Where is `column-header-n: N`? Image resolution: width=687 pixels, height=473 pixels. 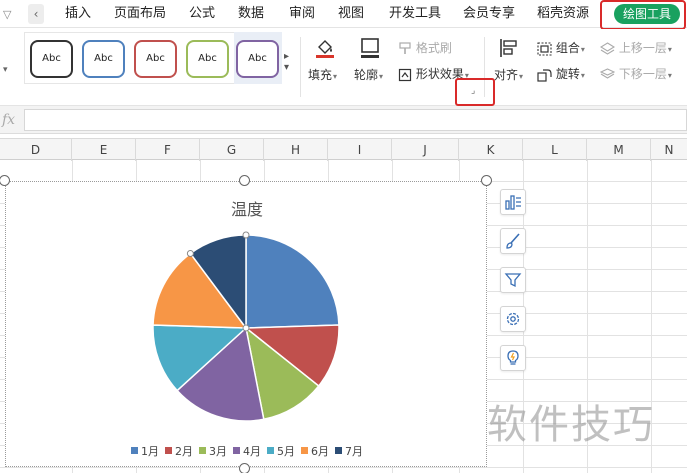 column-header-n: N is located at coordinates (669, 150).